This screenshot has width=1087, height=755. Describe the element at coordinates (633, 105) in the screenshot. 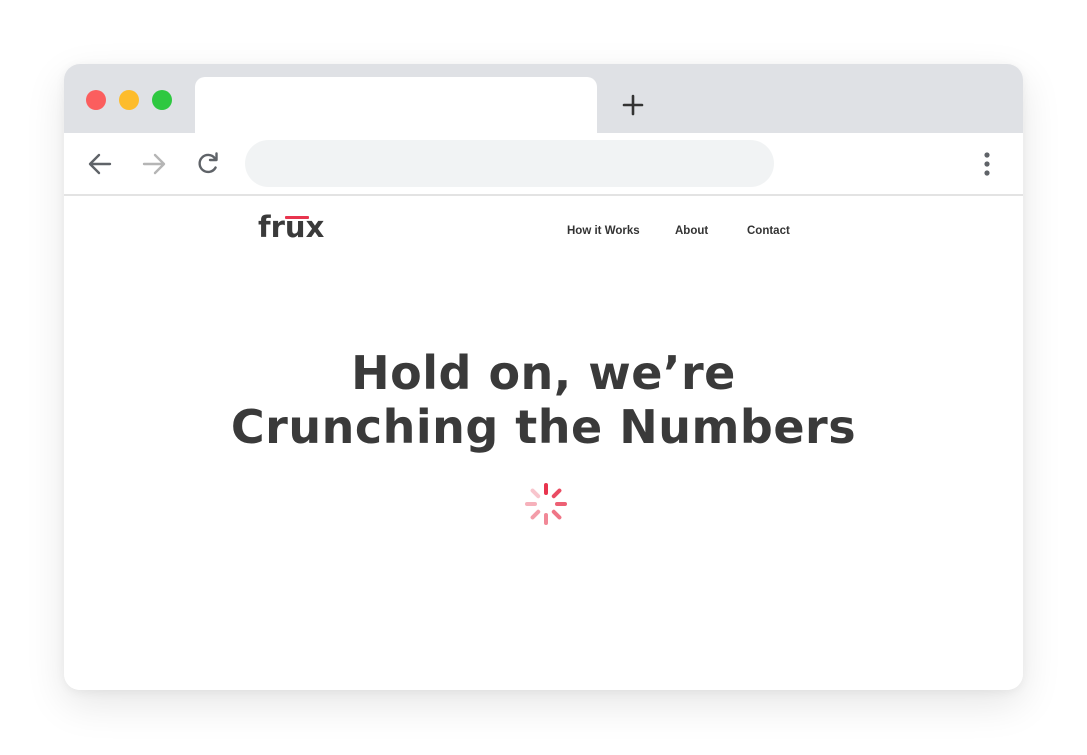

I see `plus-icon` at that location.